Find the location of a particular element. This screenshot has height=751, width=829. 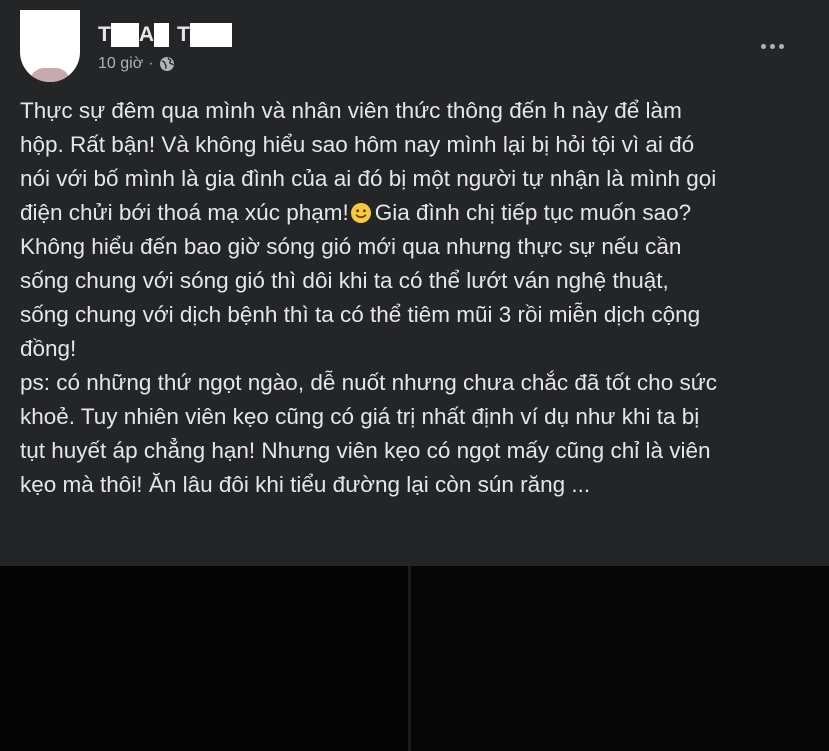

post-body-segment: điện chửi bới thoá mạ xúc phạm! is located at coordinates (184, 212).